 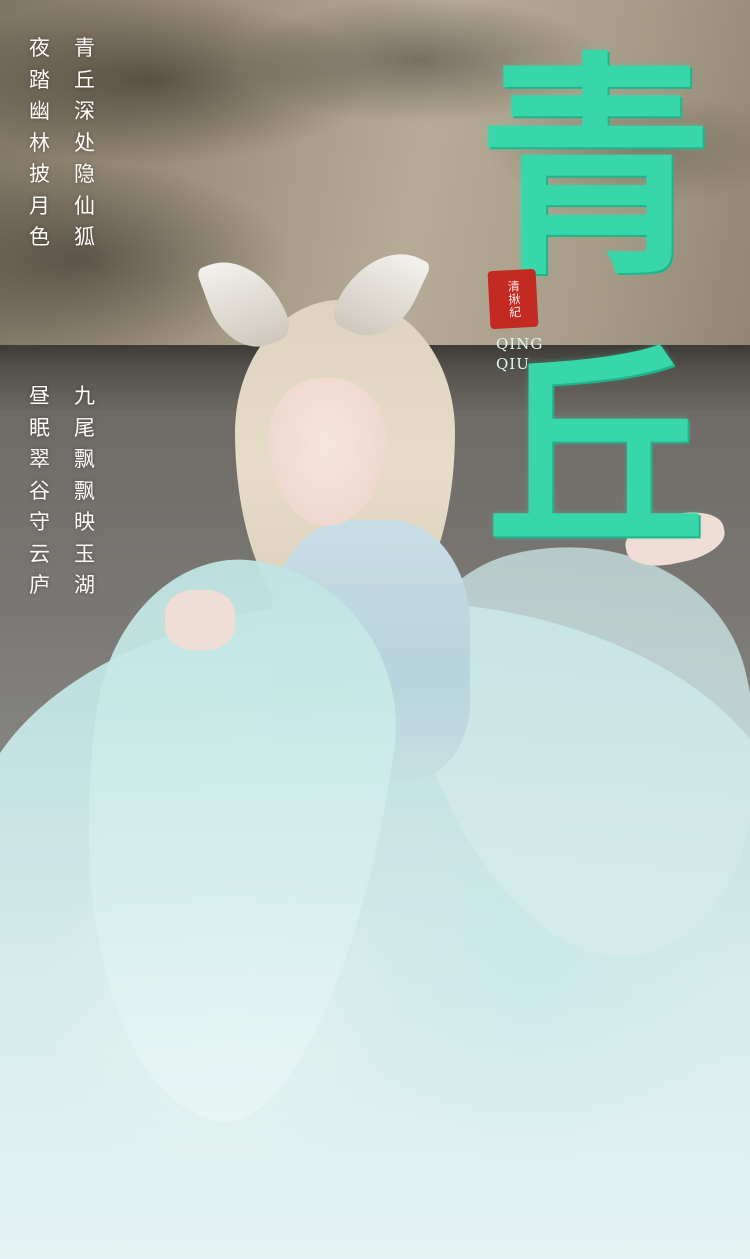 I want to click on poem-char: 青, so click(x=84, y=48).